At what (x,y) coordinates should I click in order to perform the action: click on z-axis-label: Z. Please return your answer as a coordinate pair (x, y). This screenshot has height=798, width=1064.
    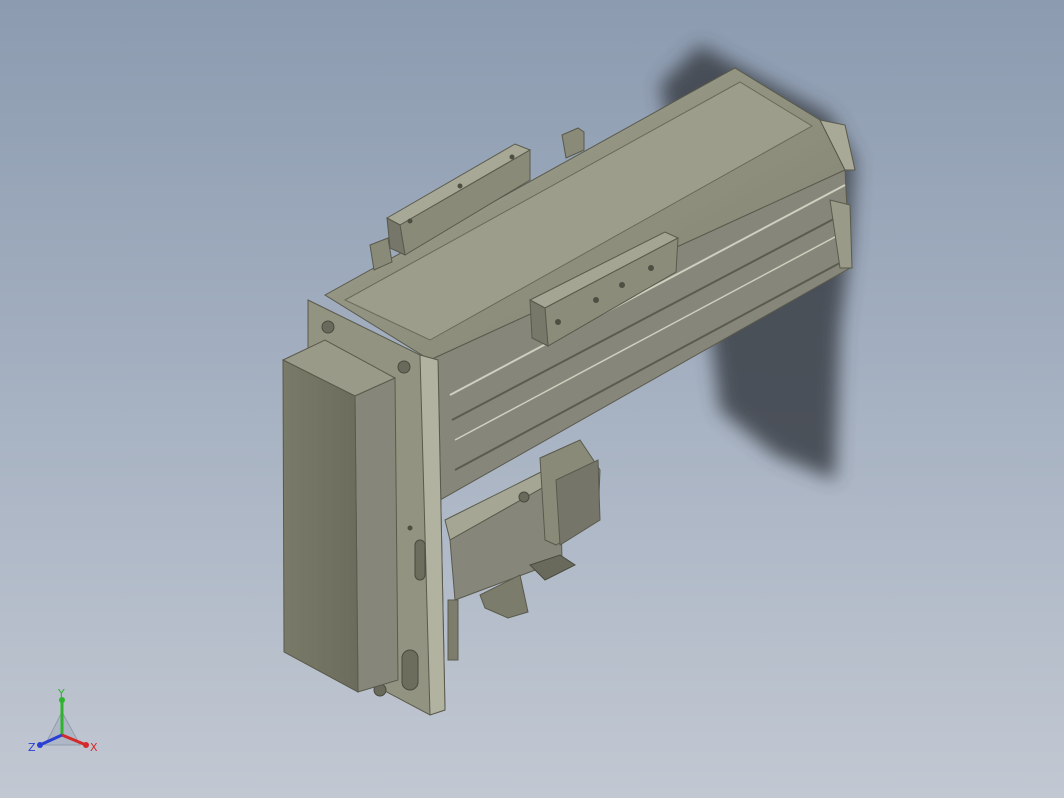
    Looking at the image, I should click on (32, 747).